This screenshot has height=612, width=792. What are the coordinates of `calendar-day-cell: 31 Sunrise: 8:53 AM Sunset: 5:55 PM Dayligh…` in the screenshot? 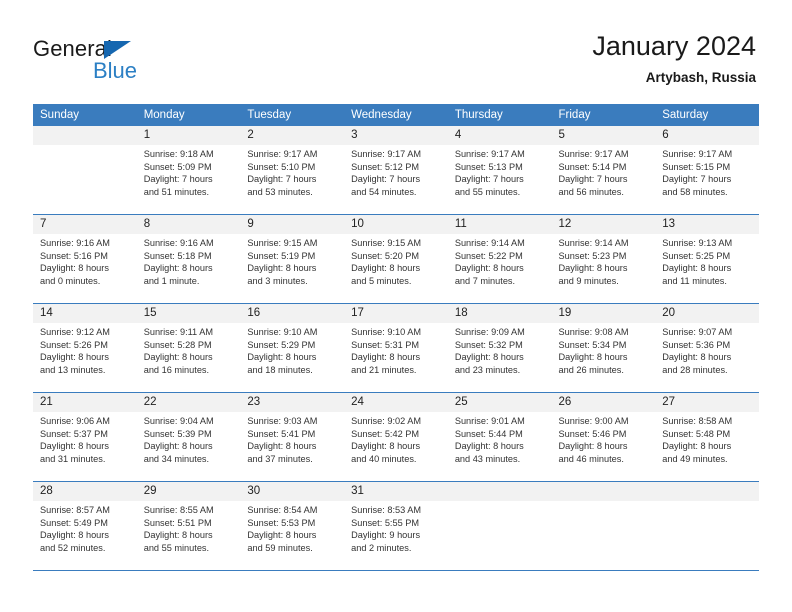 It's located at (396, 526).